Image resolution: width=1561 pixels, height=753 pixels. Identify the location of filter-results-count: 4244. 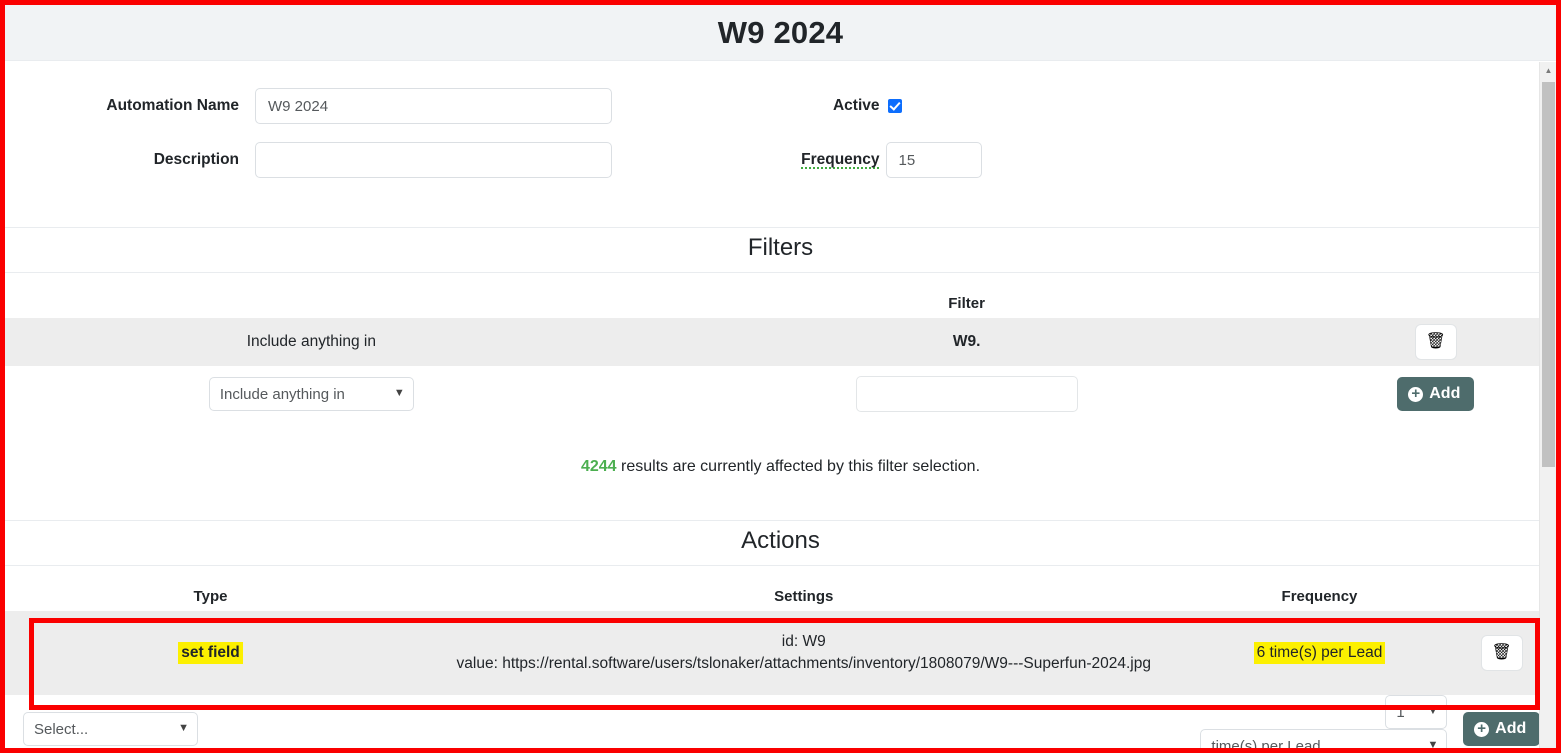
(598, 466).